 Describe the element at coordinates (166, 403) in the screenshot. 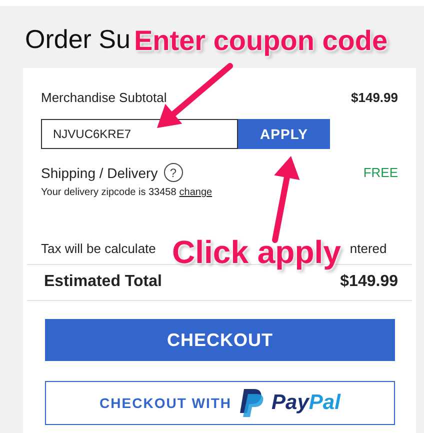

I see `paypal-label: CHECKOUT WITH` at that location.